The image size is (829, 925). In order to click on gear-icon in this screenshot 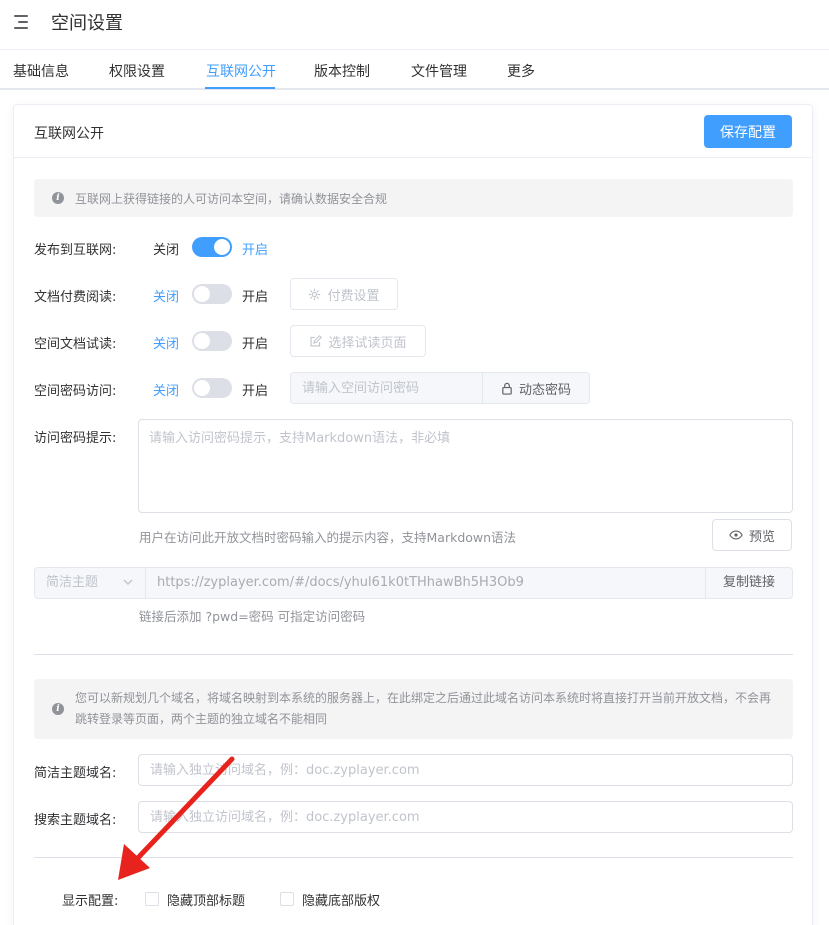, I will do `click(315, 294)`.